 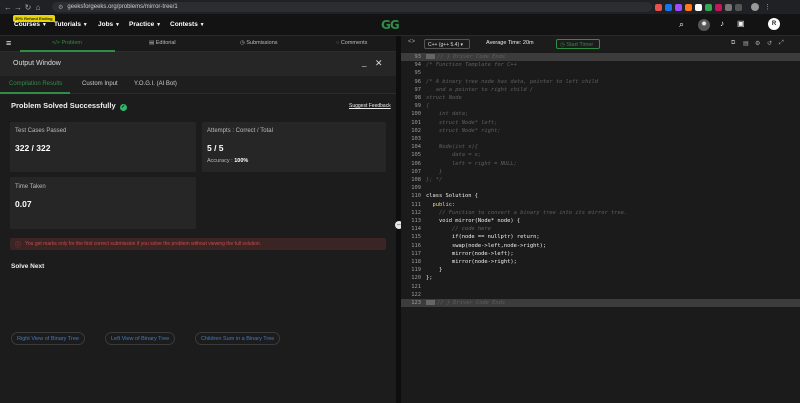 What do you see at coordinates (600, 180) in the screenshot?
I see `code-line: 108}; */` at bounding box center [600, 180].